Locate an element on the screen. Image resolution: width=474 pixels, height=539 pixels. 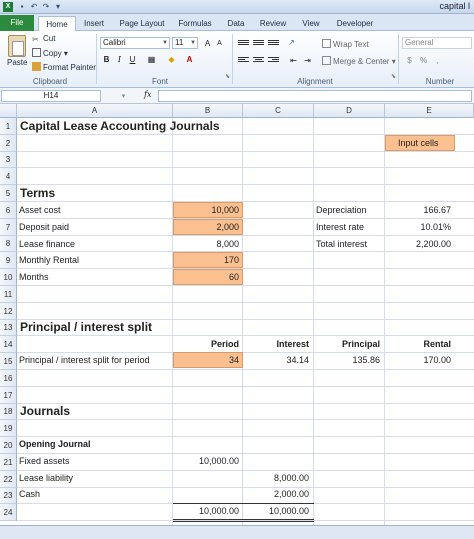
lease-finance-label: Lease finance is located at coordinates (47, 244).